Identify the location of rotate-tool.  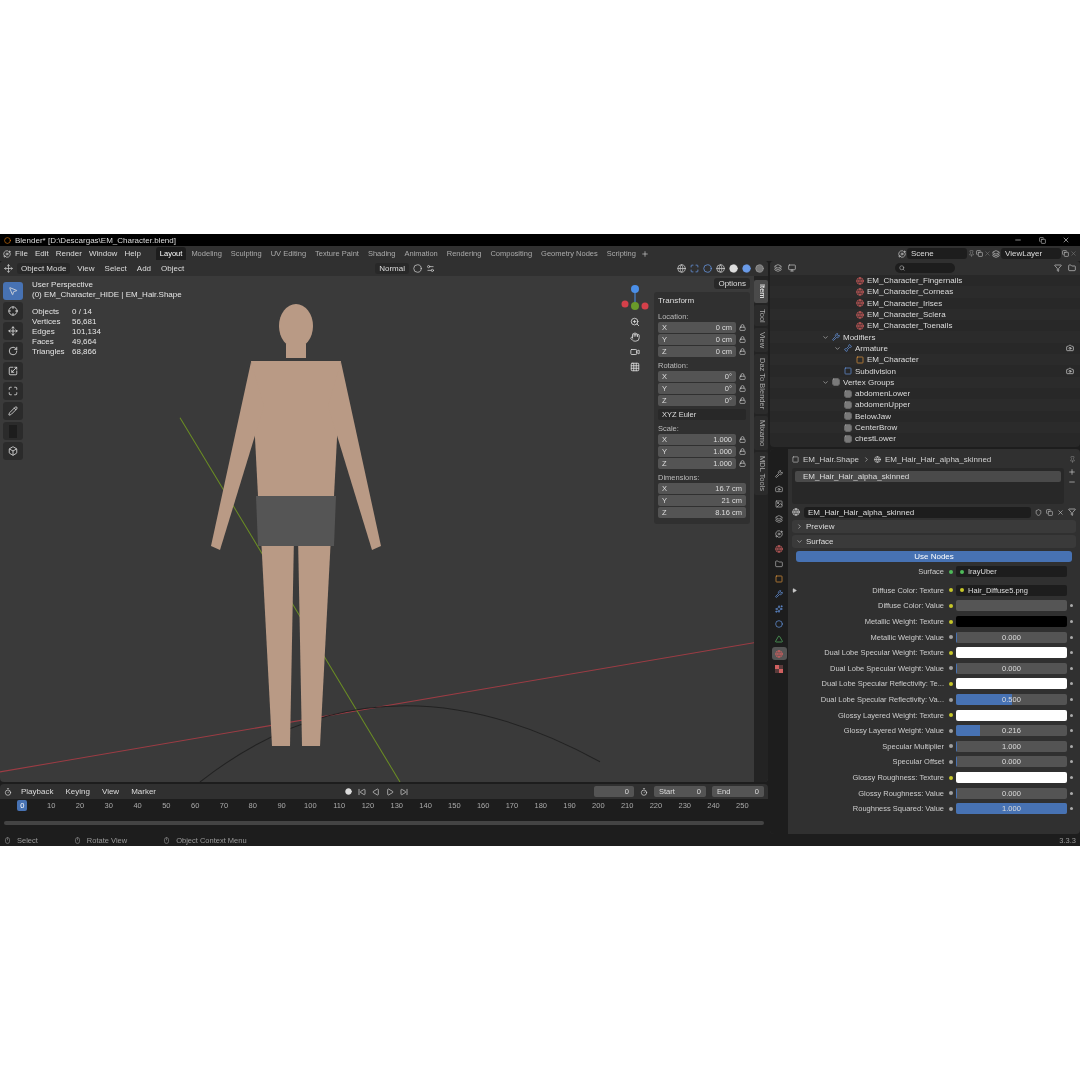
(13, 351).